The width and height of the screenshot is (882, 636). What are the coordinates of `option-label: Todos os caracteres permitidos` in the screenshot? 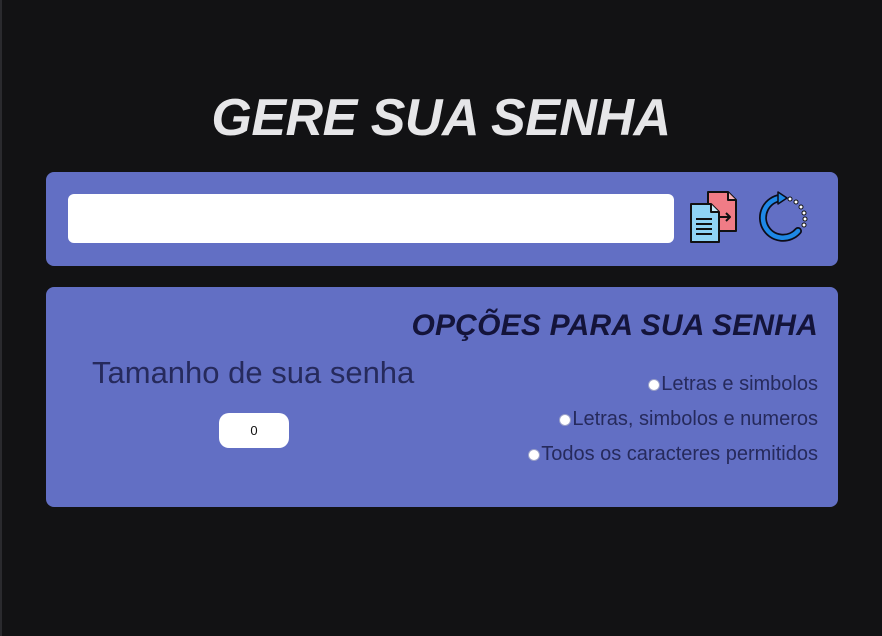 It's located at (679, 454).